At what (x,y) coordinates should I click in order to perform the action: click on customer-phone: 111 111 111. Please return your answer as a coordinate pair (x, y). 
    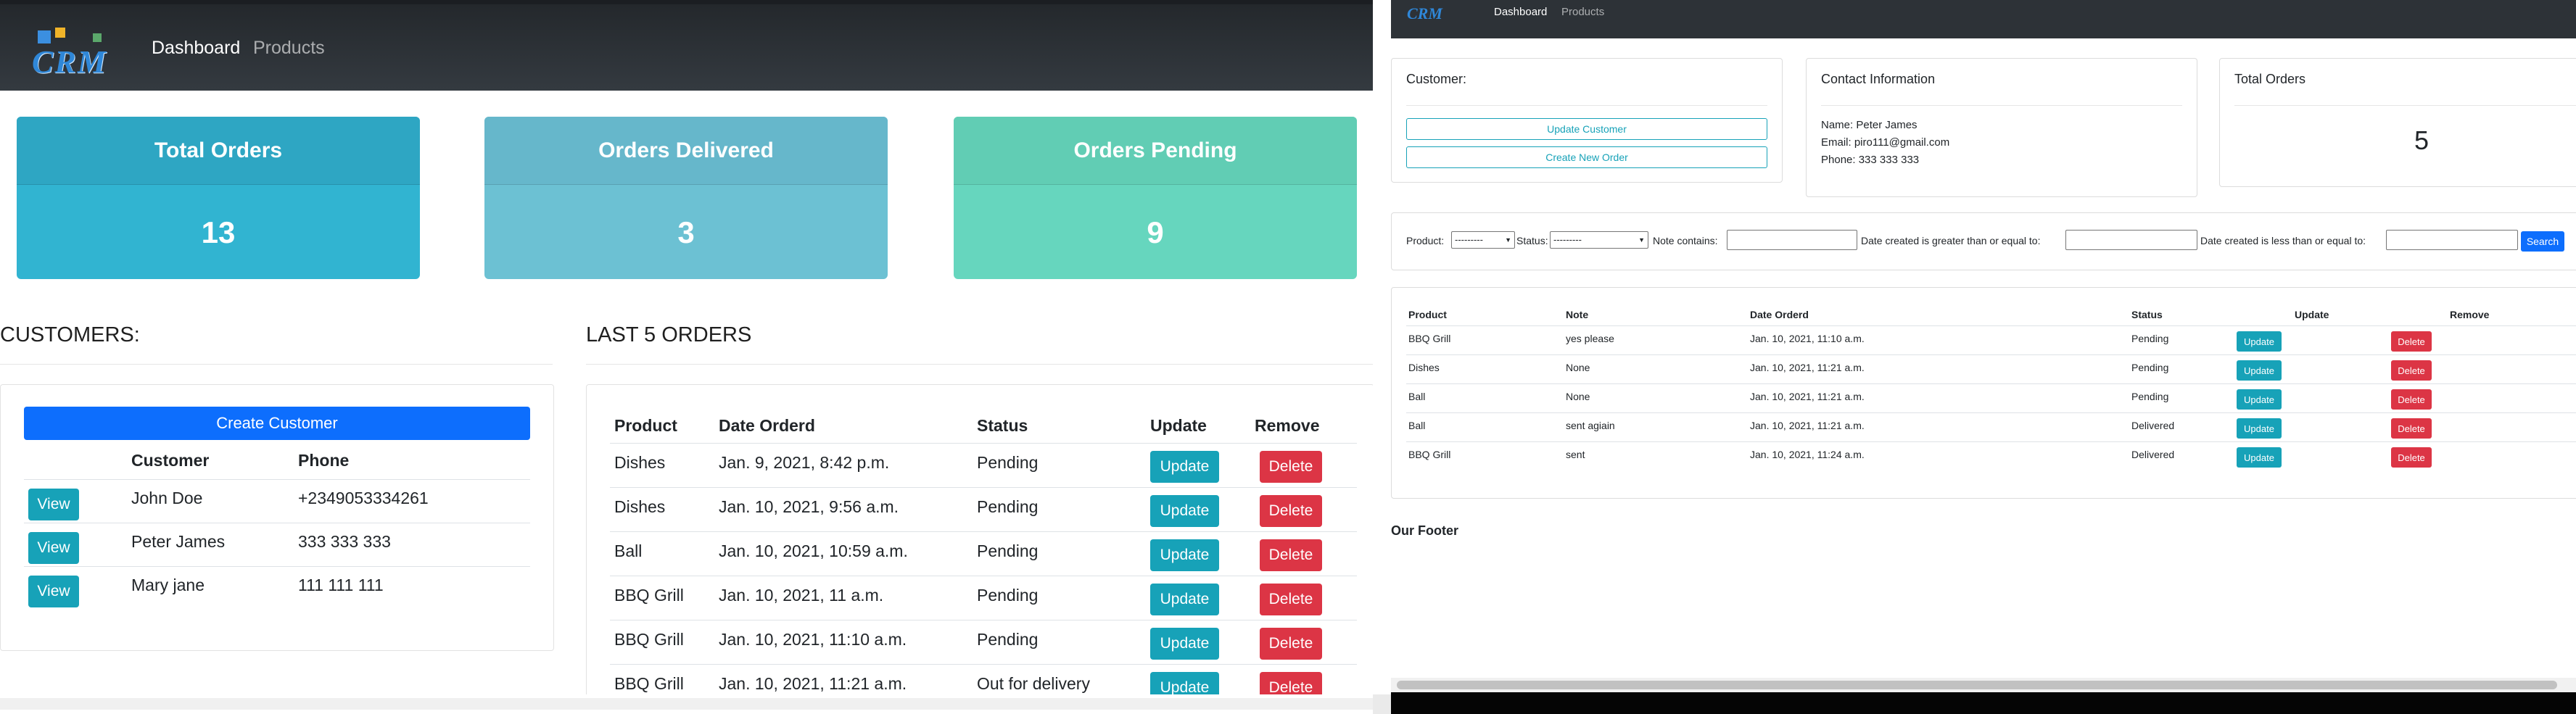
    Looking at the image, I should click on (341, 585).